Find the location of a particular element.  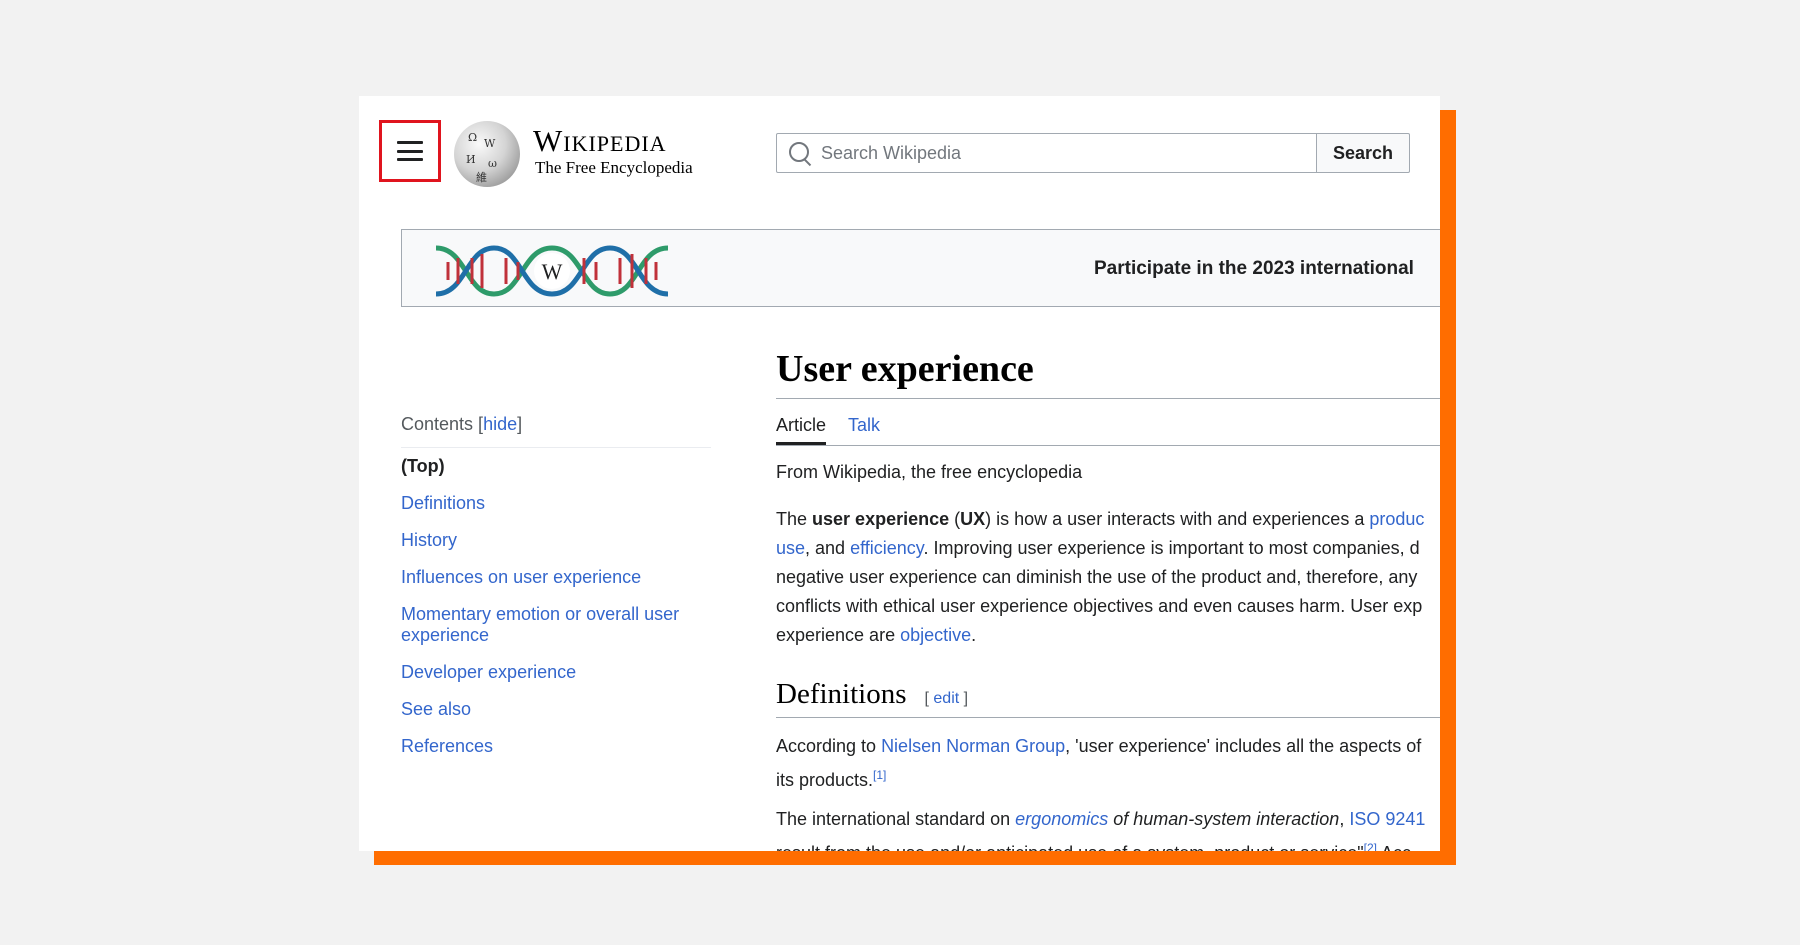

wordmark-name: Wikipedia is located at coordinates (600, 140).